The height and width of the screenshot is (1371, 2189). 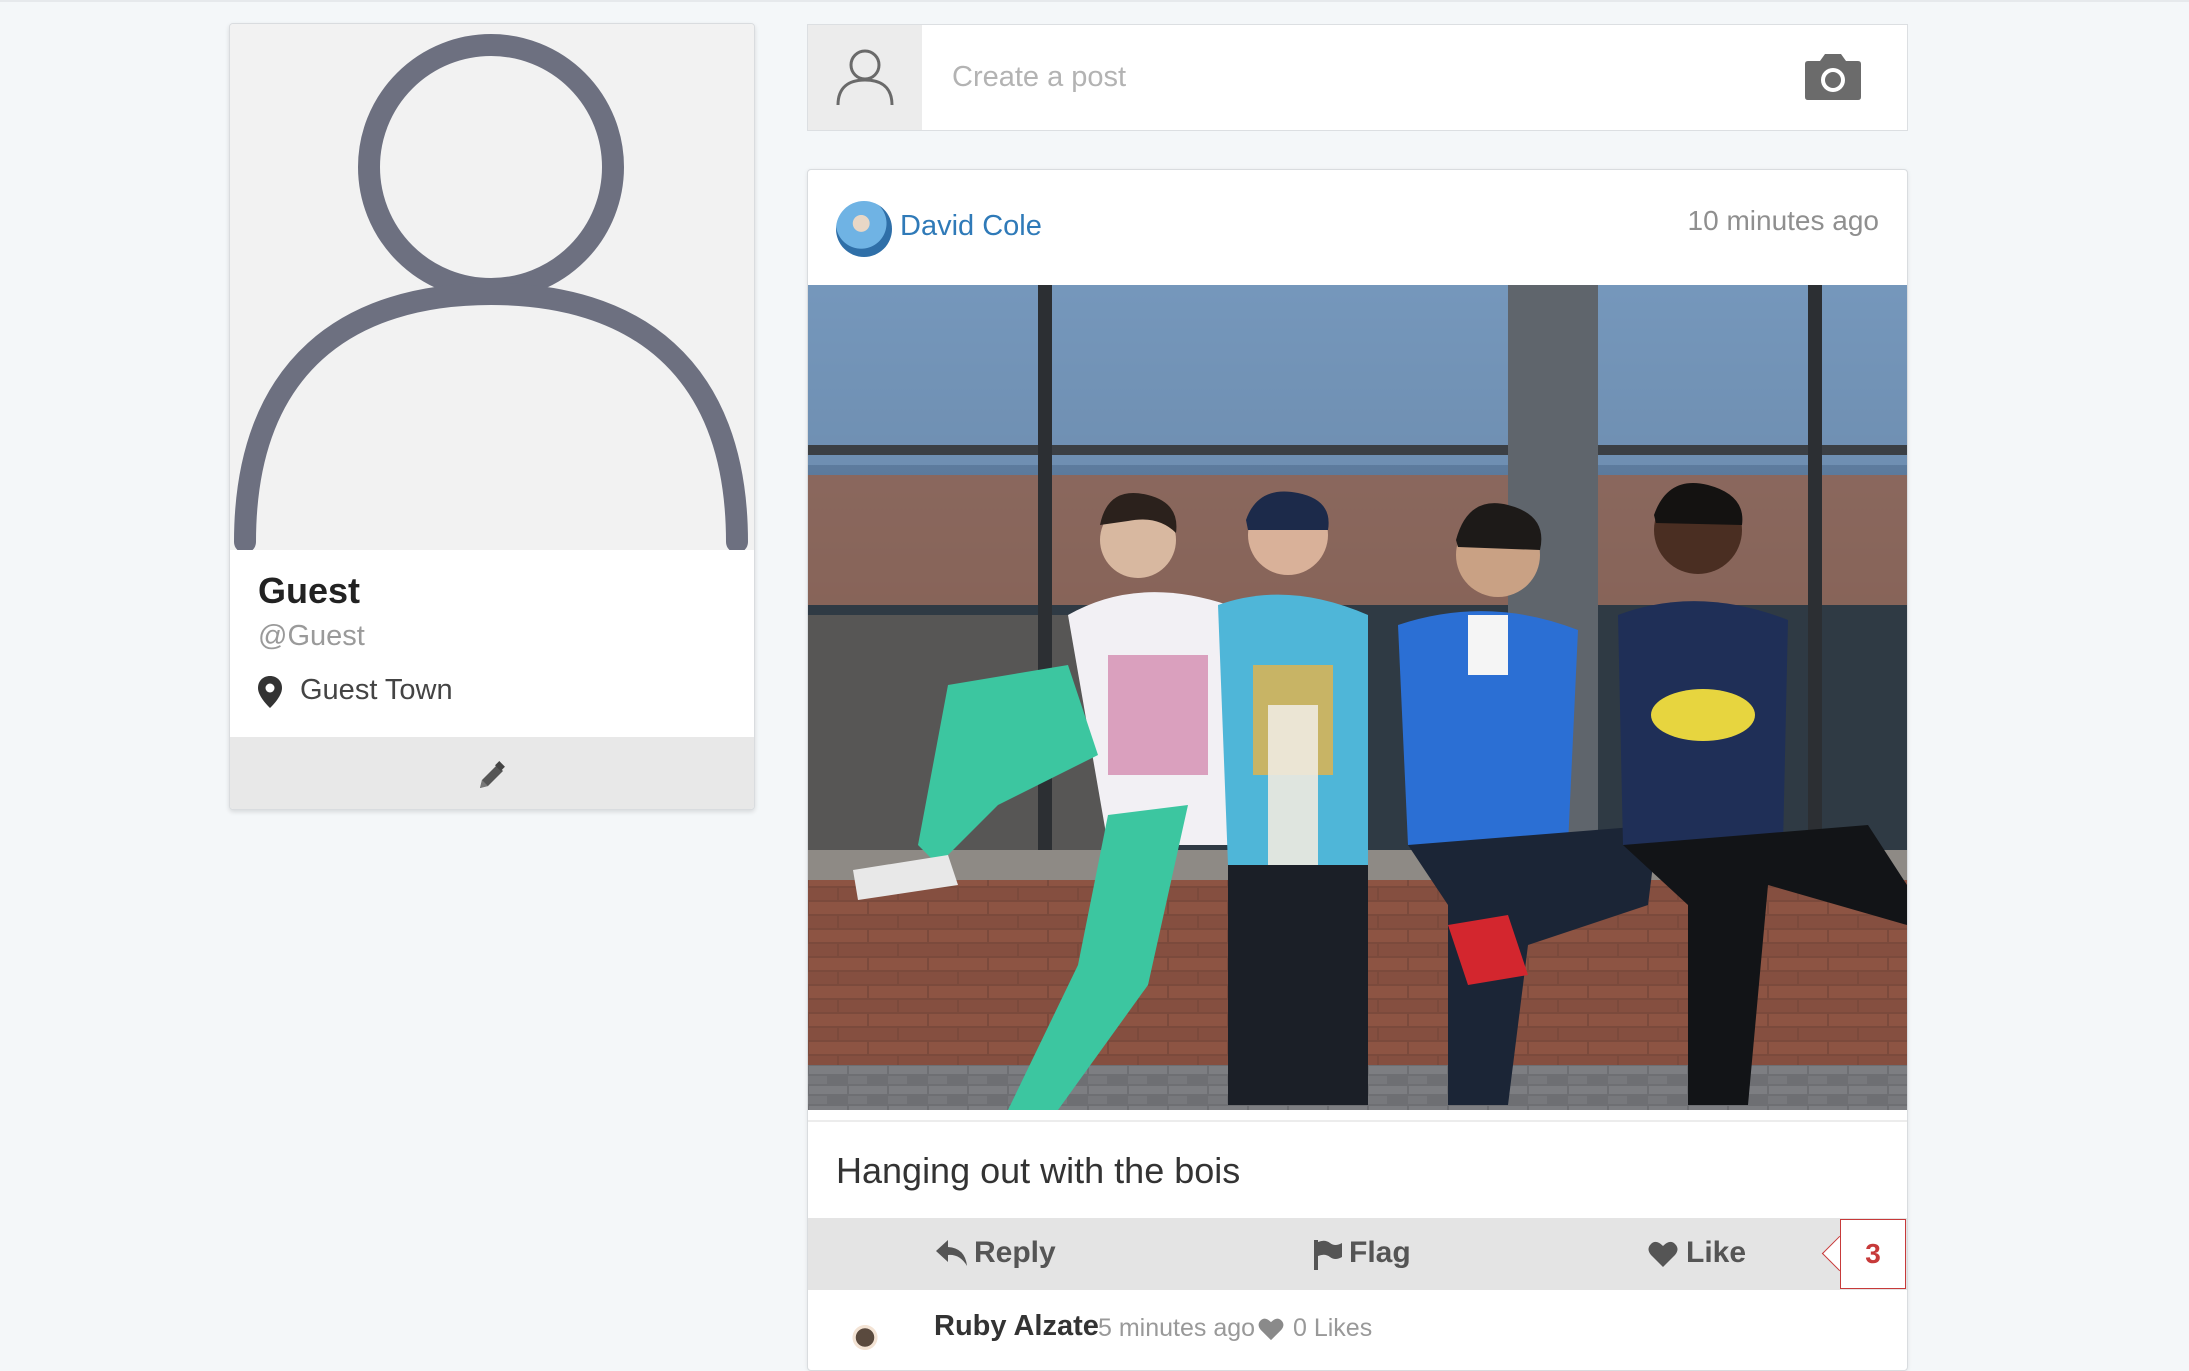 I want to click on flag-button: Flag, so click(x=1368, y=1254).